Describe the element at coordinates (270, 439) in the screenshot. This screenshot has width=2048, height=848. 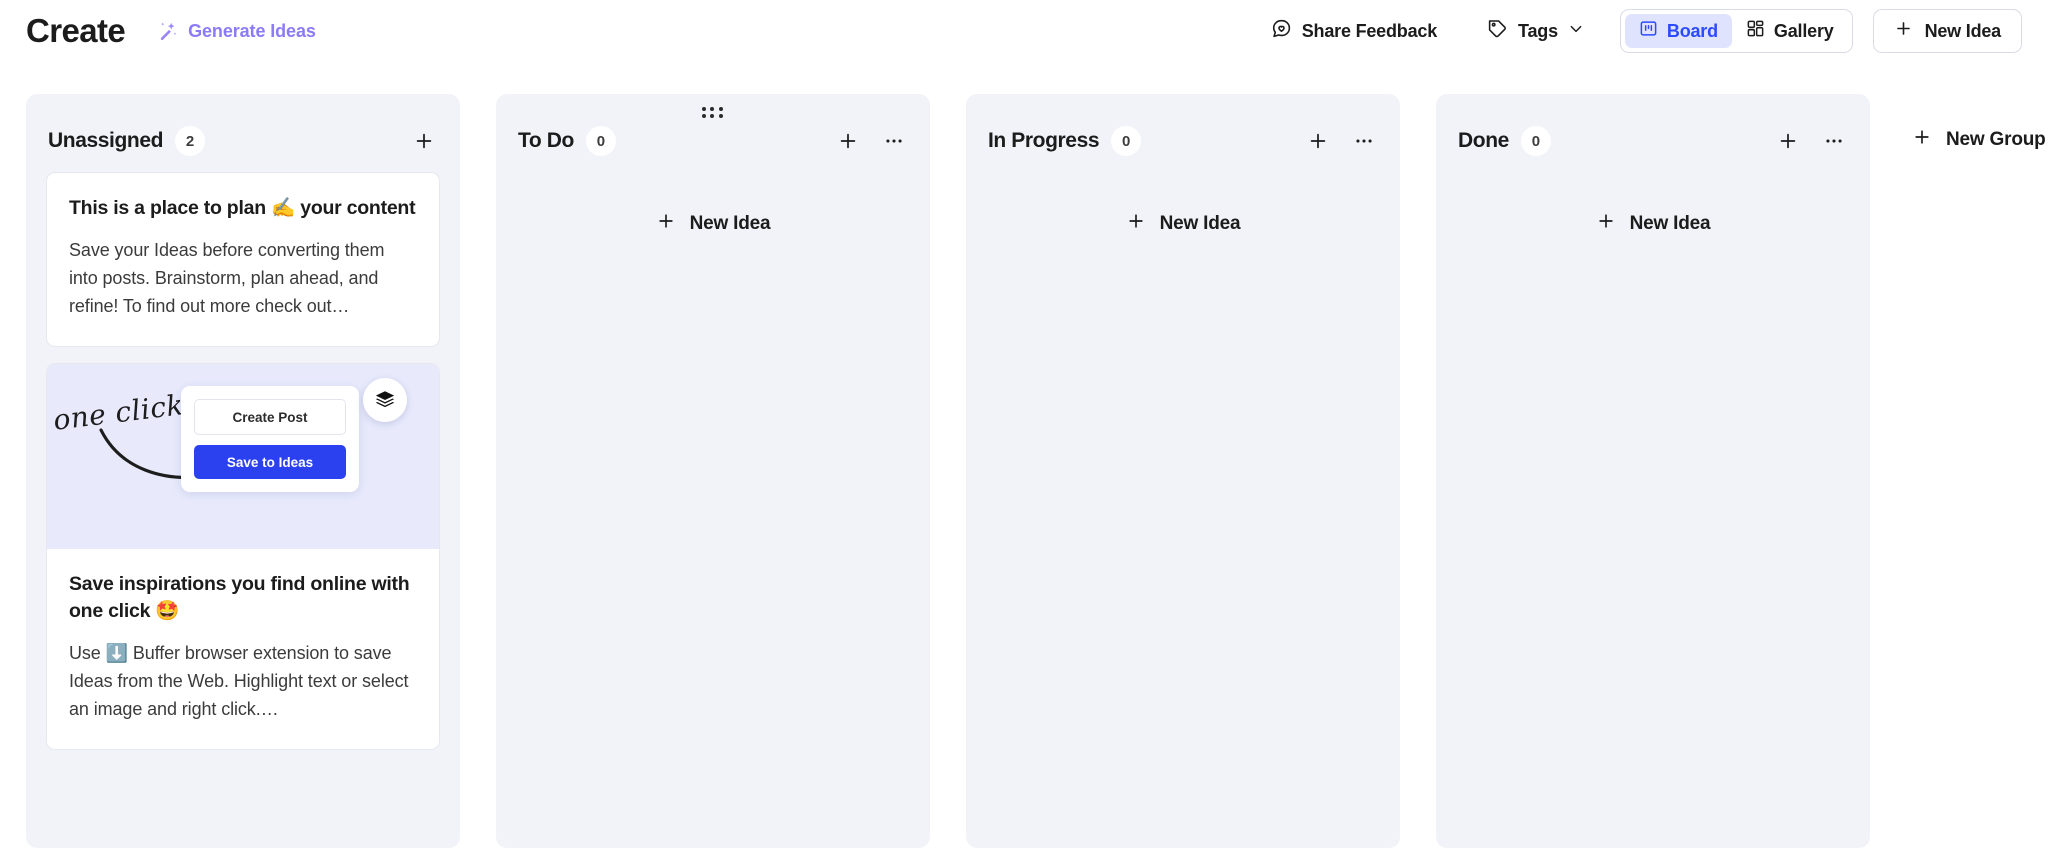
I see `media-mock-panel: Create Post Save to Ideas` at that location.